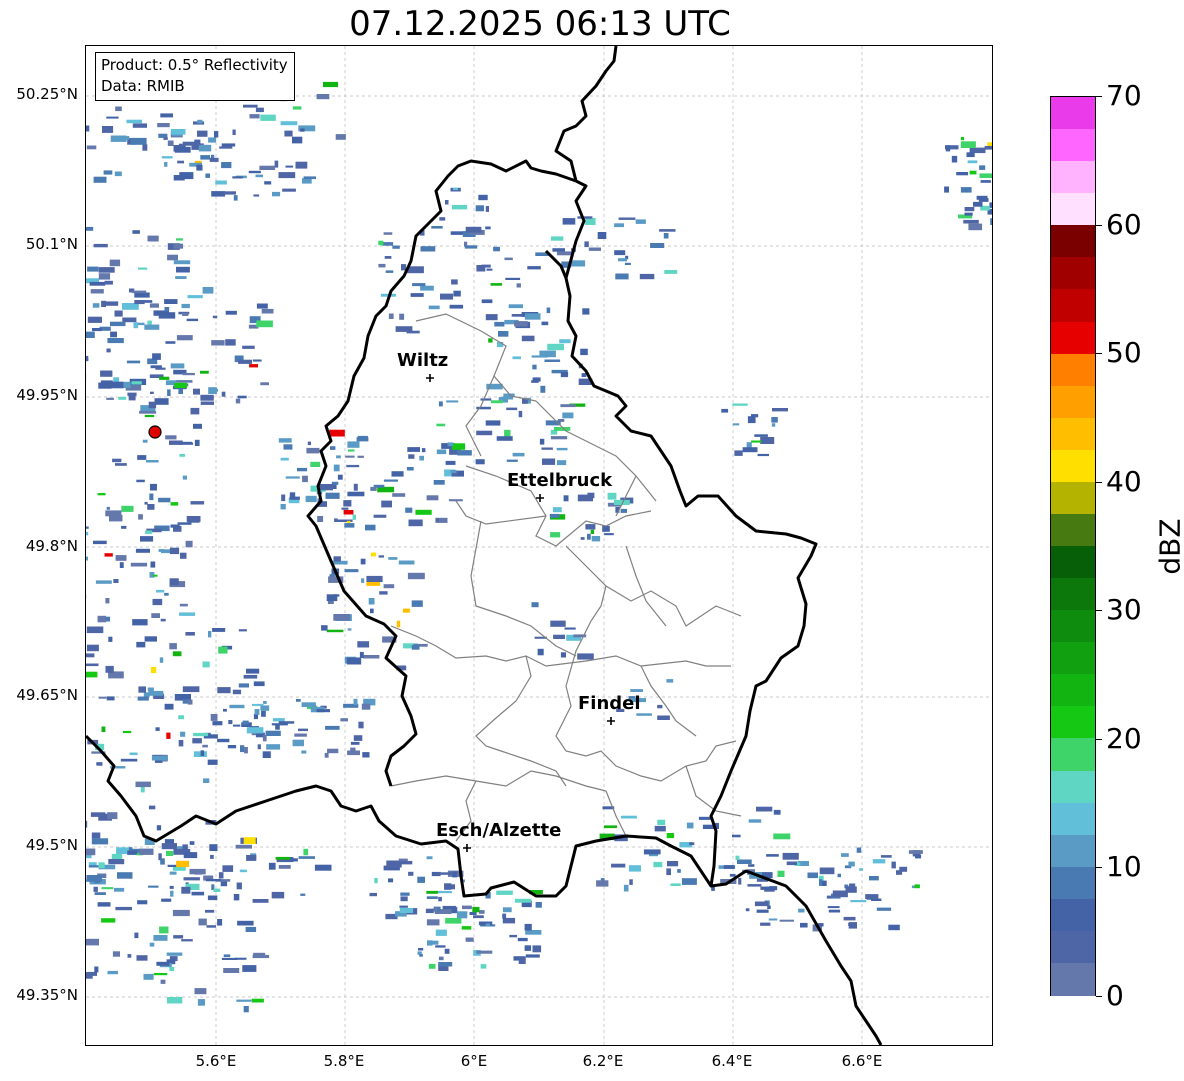  Describe the element at coordinates (1124, 738) in the screenshot. I see `colorbar-tick-label: 20` at that location.